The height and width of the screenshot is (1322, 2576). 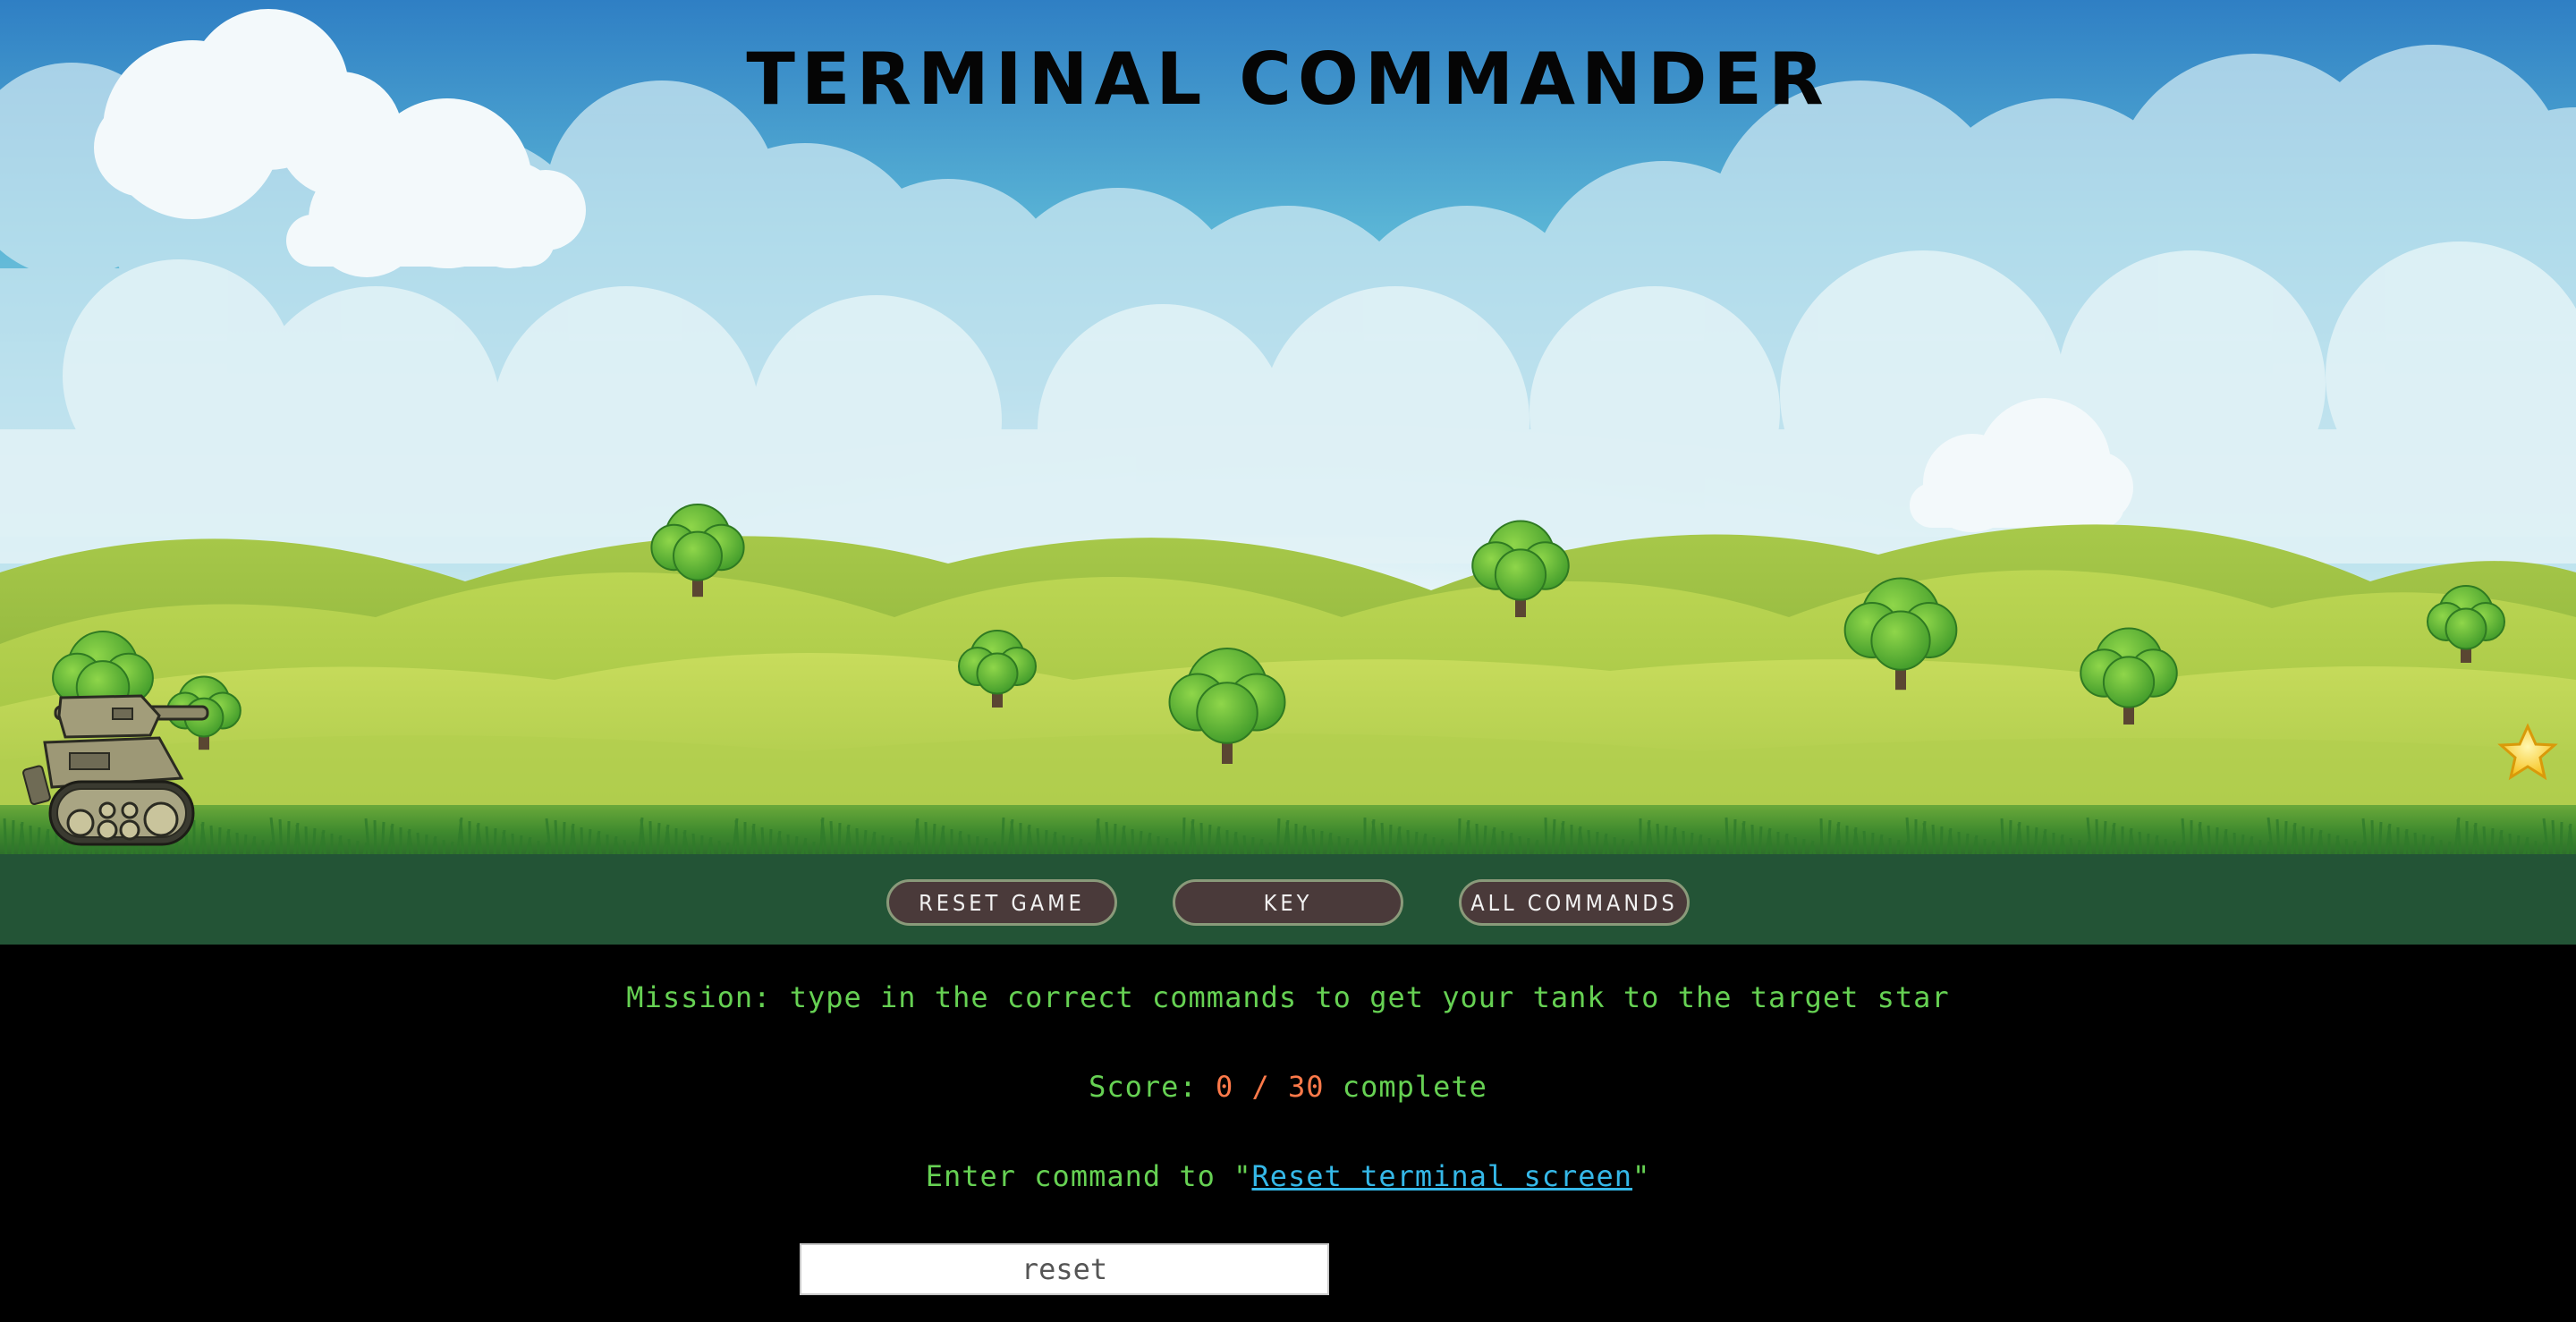 I want to click on score-line: Score: 0 / 30 complete, so click(x=1288, y=1087).